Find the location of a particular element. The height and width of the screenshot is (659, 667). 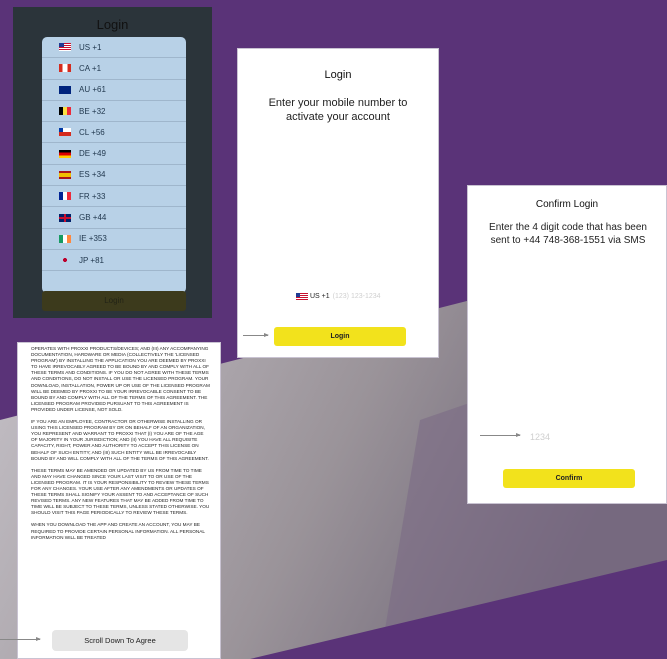

country-option: JP +81 is located at coordinates (114, 261).